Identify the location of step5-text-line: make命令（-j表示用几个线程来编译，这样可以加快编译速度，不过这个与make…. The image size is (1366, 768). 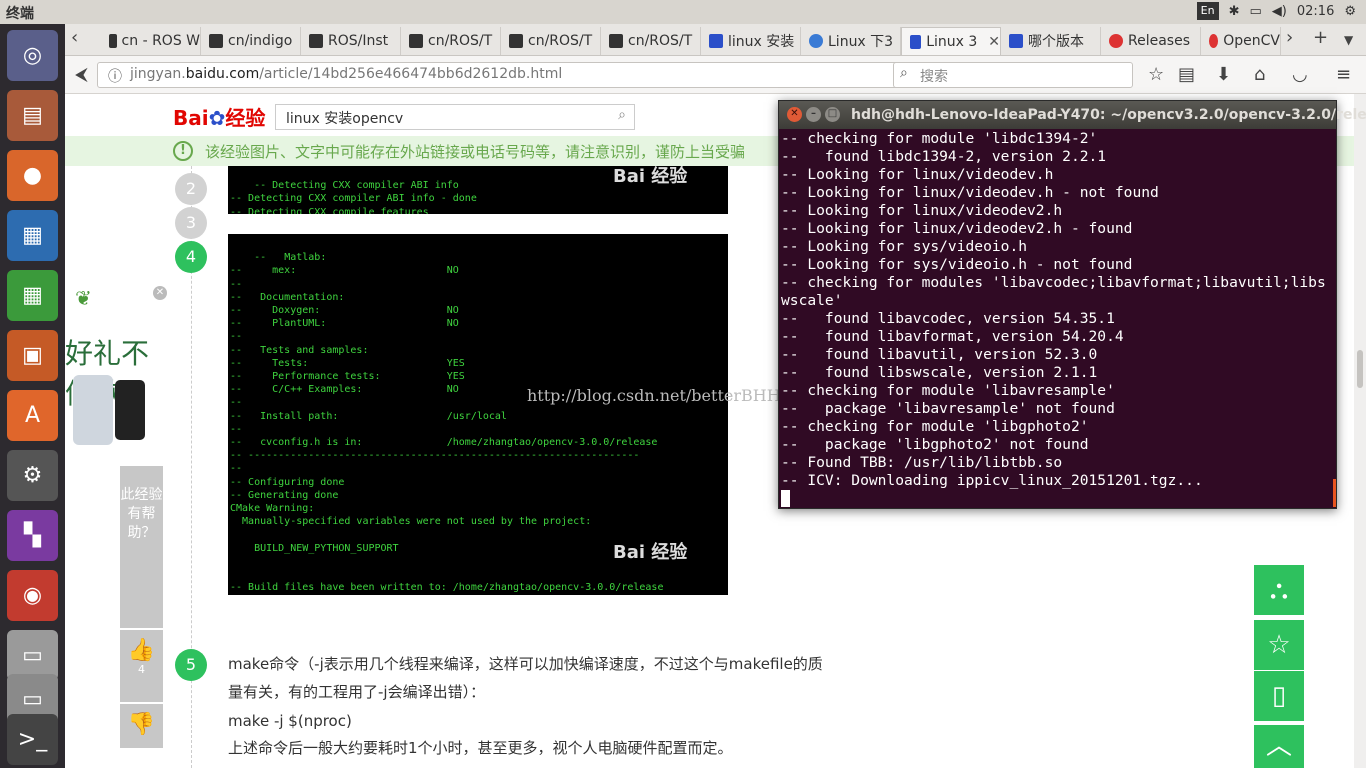
(525, 664).